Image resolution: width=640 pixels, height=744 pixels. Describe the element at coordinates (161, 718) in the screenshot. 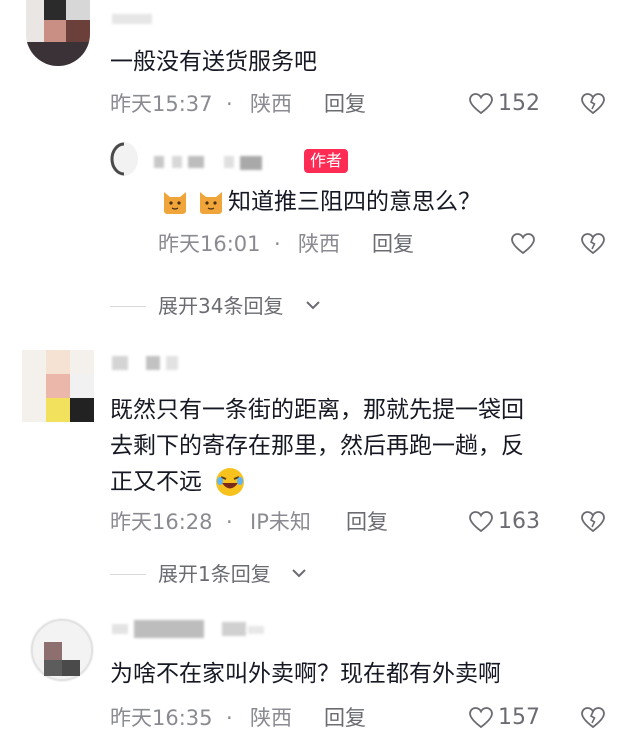

I see `comment-time: 昨天16:35` at that location.